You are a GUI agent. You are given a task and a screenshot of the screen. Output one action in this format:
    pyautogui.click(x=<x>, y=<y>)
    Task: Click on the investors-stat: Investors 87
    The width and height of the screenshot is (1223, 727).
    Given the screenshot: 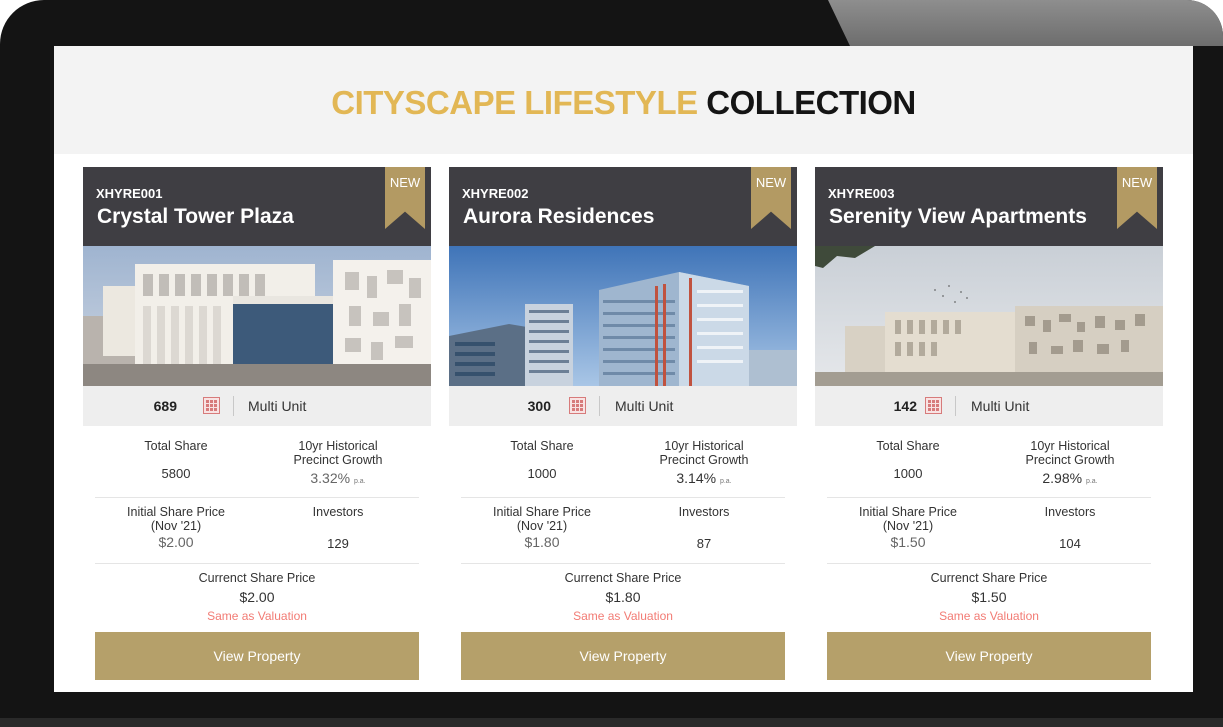 What is the action you would take?
    pyautogui.click(x=704, y=528)
    